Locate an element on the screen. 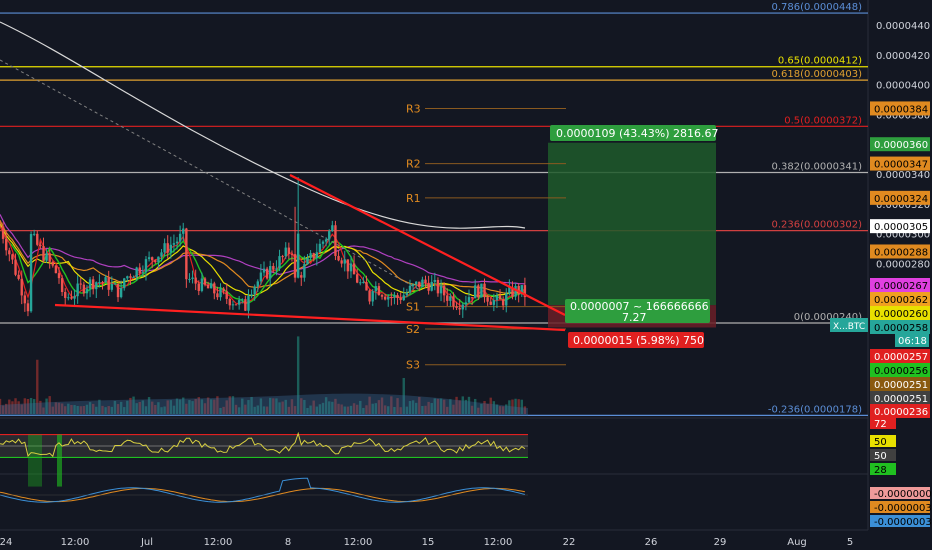 The image size is (932, 550). time-tick-label: 24 is located at coordinates (6, 542).